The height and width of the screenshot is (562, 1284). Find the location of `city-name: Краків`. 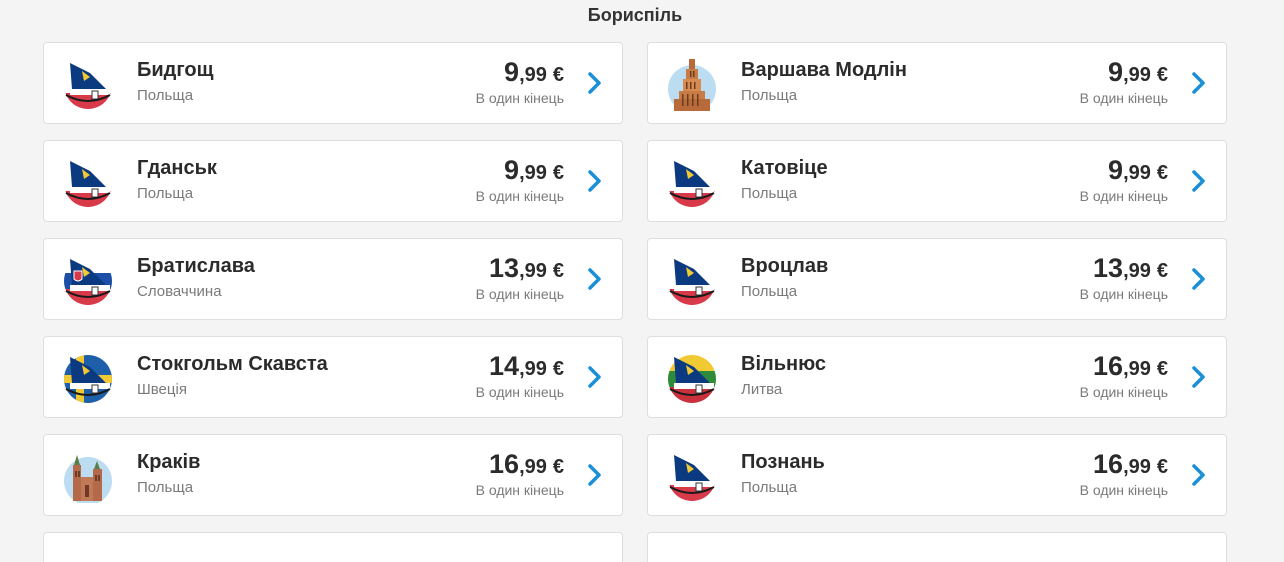

city-name: Краків is located at coordinates (169, 462).